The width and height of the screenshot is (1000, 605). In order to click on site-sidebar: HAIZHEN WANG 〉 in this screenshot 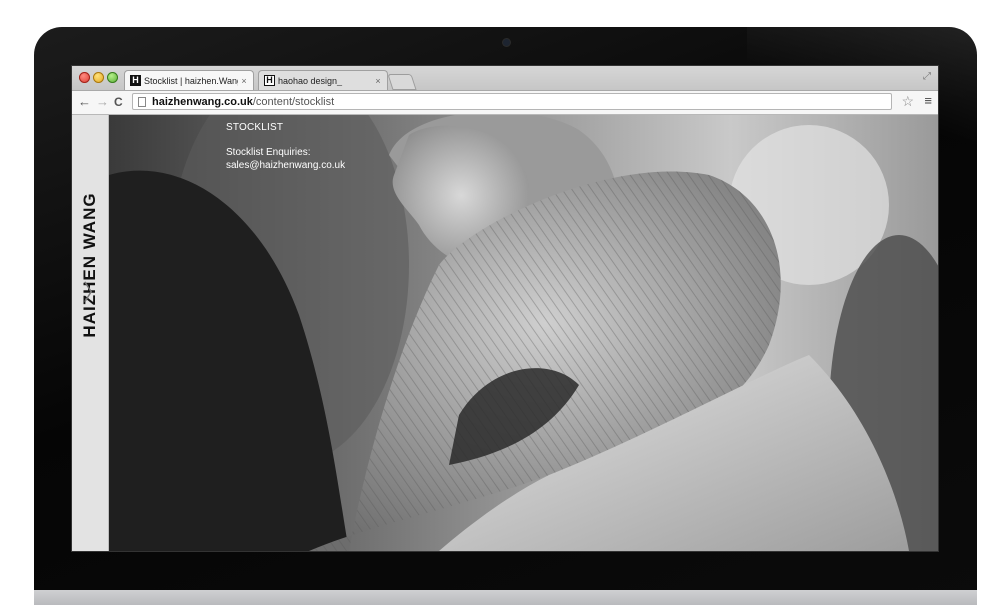, I will do `click(90, 333)`.